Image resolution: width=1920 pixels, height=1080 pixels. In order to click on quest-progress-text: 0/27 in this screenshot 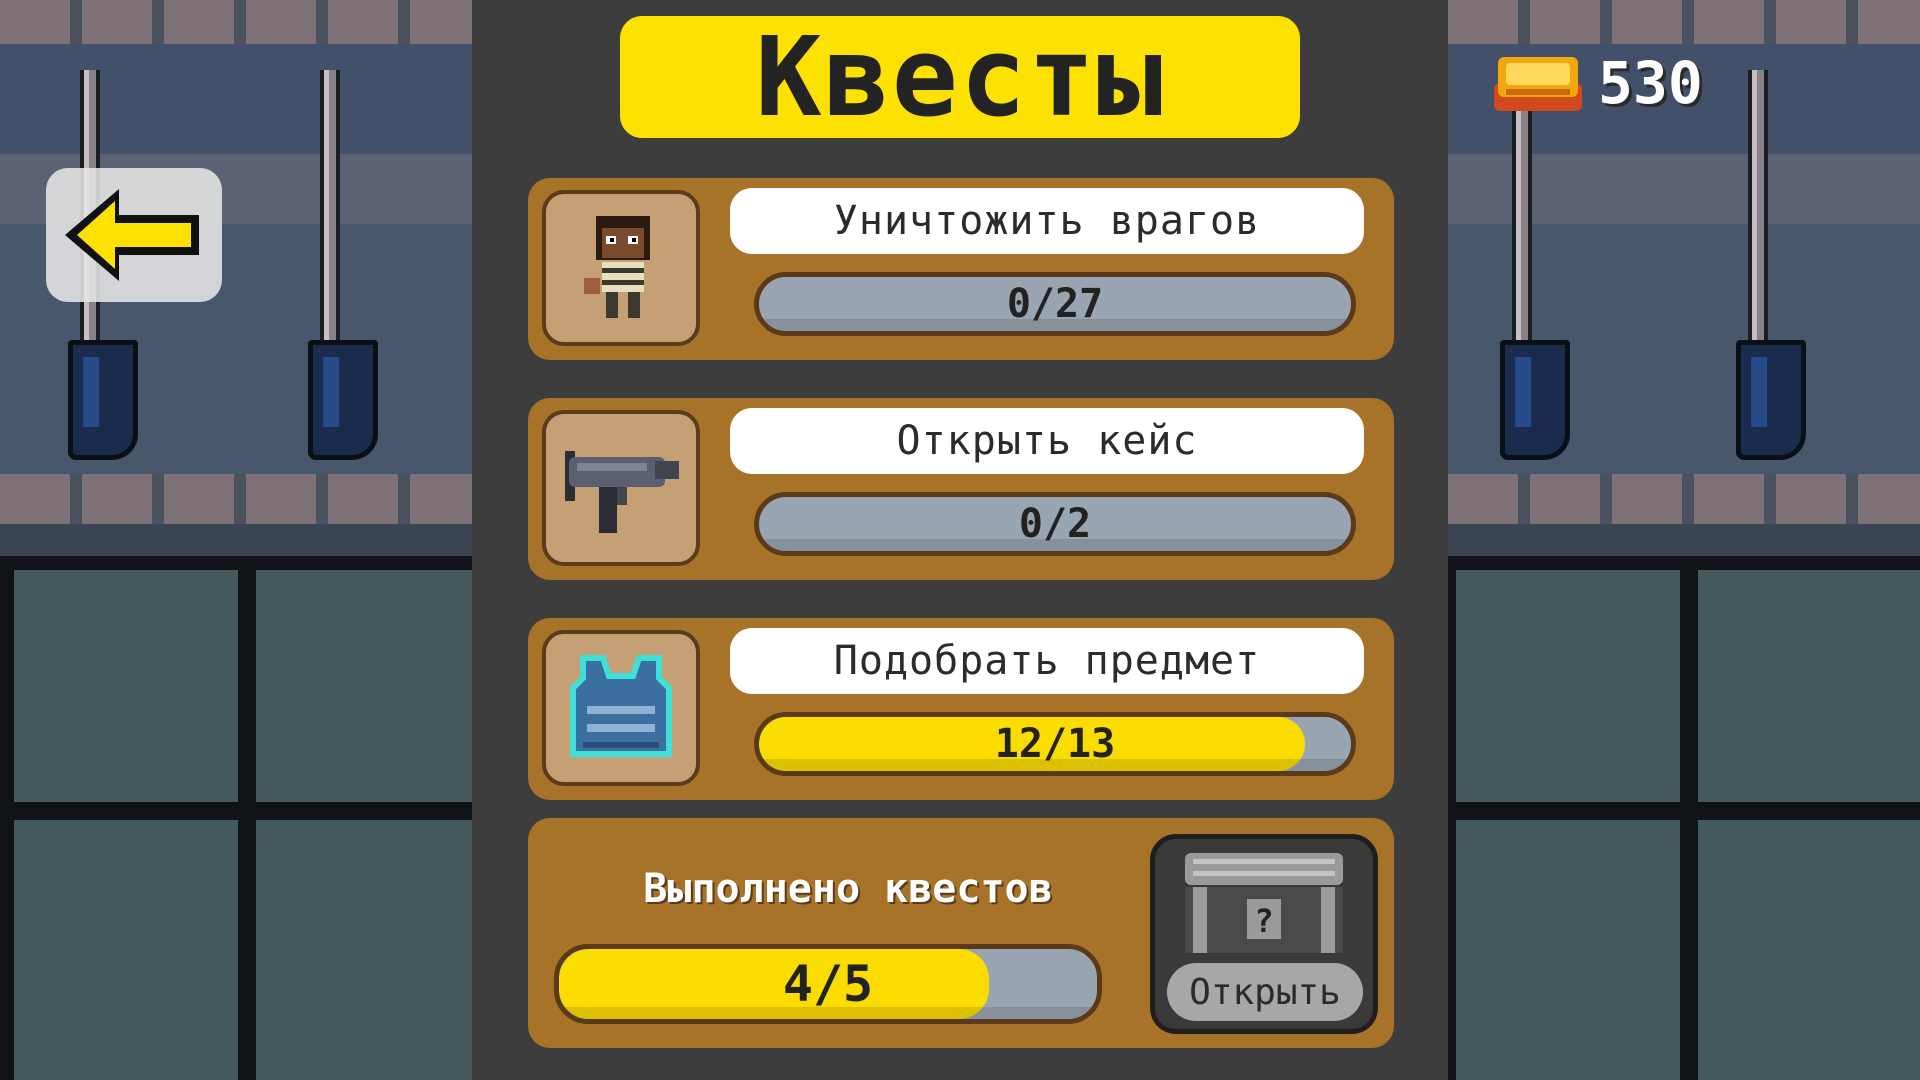, I will do `click(1055, 304)`.